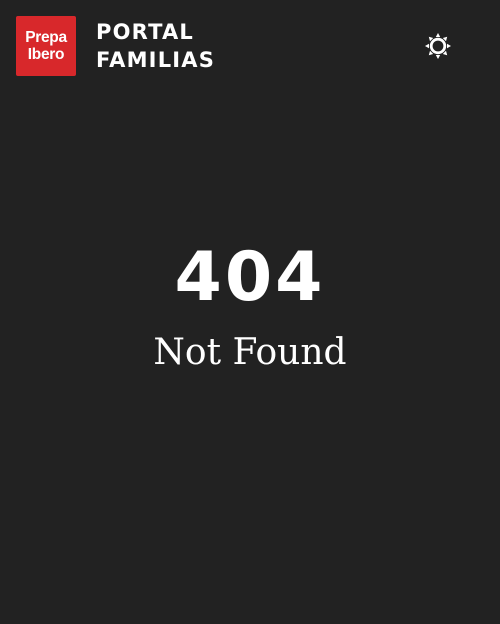 This screenshot has height=624, width=500. What do you see at coordinates (156, 60) in the screenshot?
I see `portal-title-line-2: FAMILIAS` at bounding box center [156, 60].